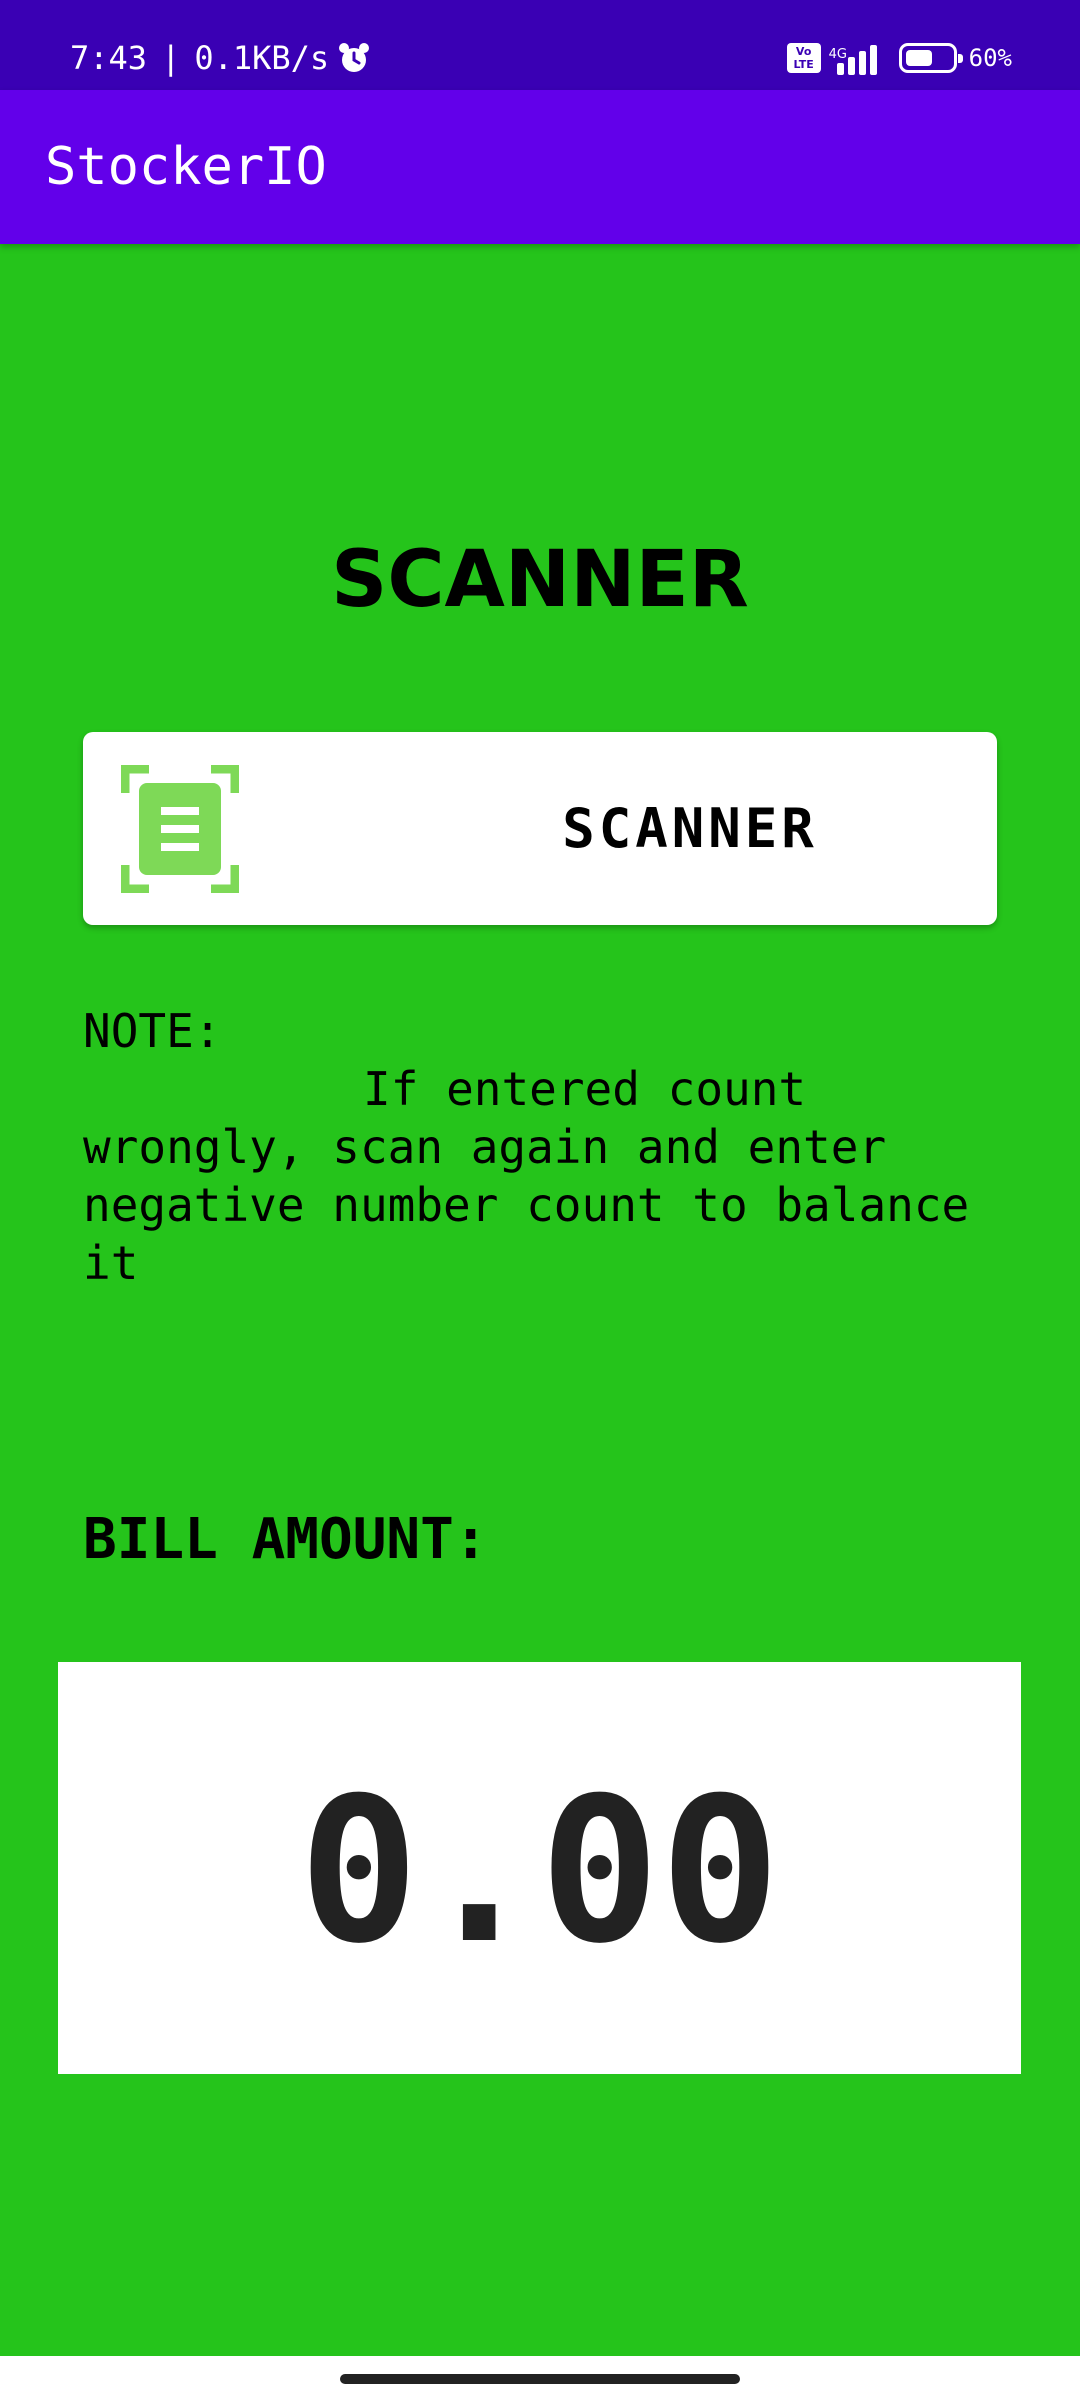  What do you see at coordinates (540, 45) in the screenshot?
I see `status-bar: 7:43 | 0.1KB/s Vo LTE 4G 60%` at bounding box center [540, 45].